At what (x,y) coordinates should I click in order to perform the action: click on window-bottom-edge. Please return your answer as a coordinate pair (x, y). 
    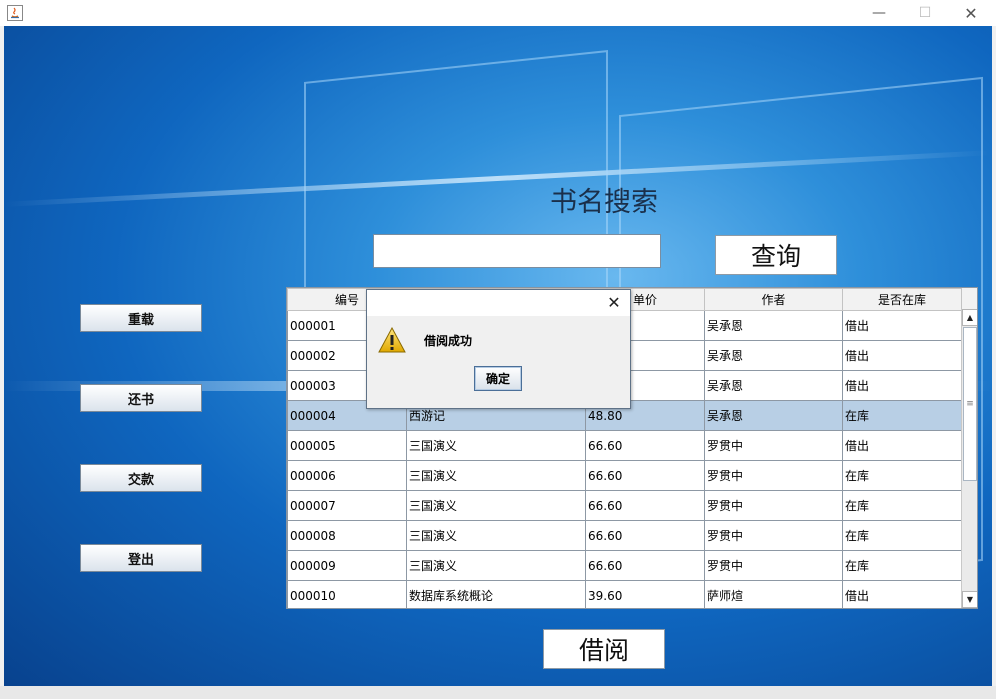
    Looking at the image, I should click on (498, 692).